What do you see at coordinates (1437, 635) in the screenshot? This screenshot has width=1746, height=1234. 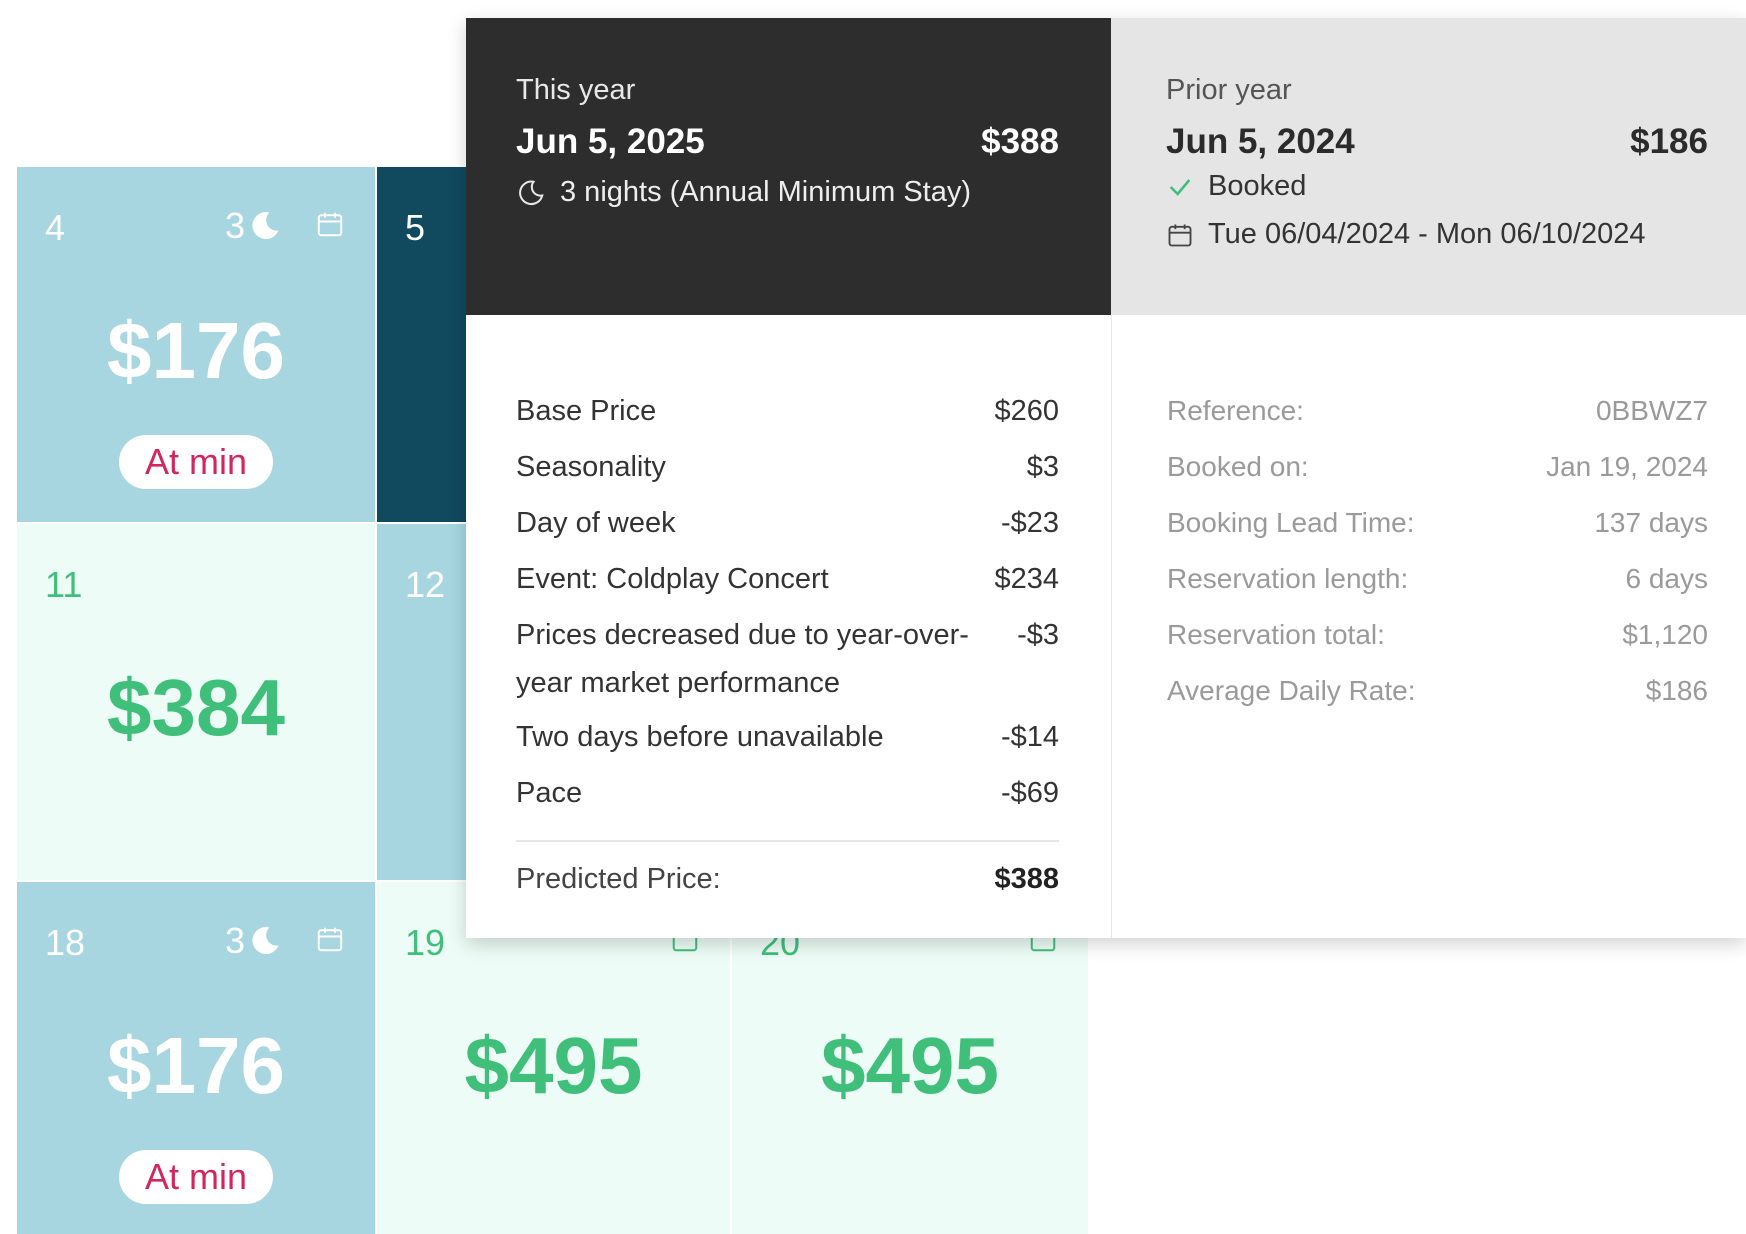 I see `detail-row: Reservation total: $1,120` at bounding box center [1437, 635].